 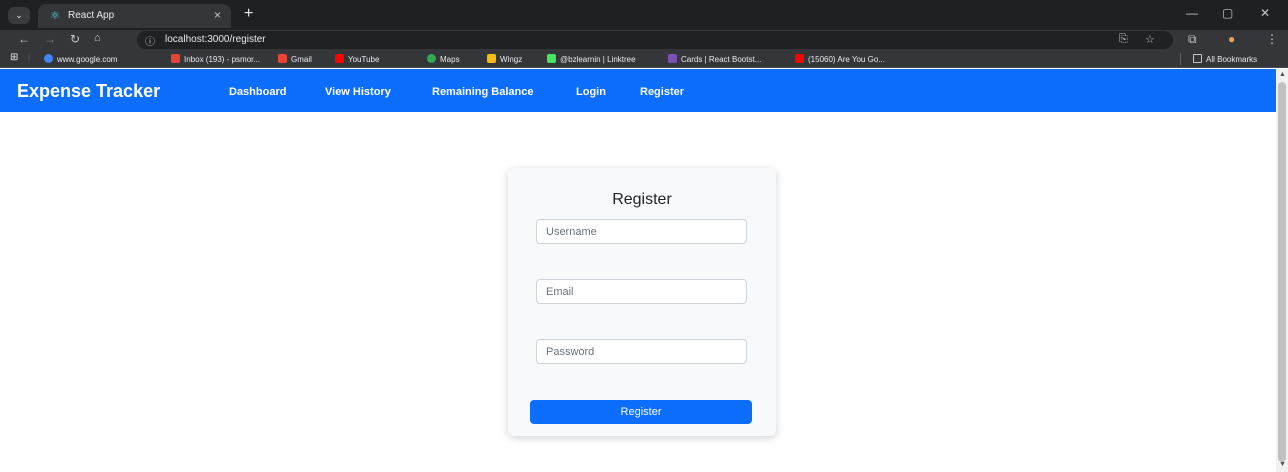 I want to click on forward-icon: →, so click(x=50, y=39).